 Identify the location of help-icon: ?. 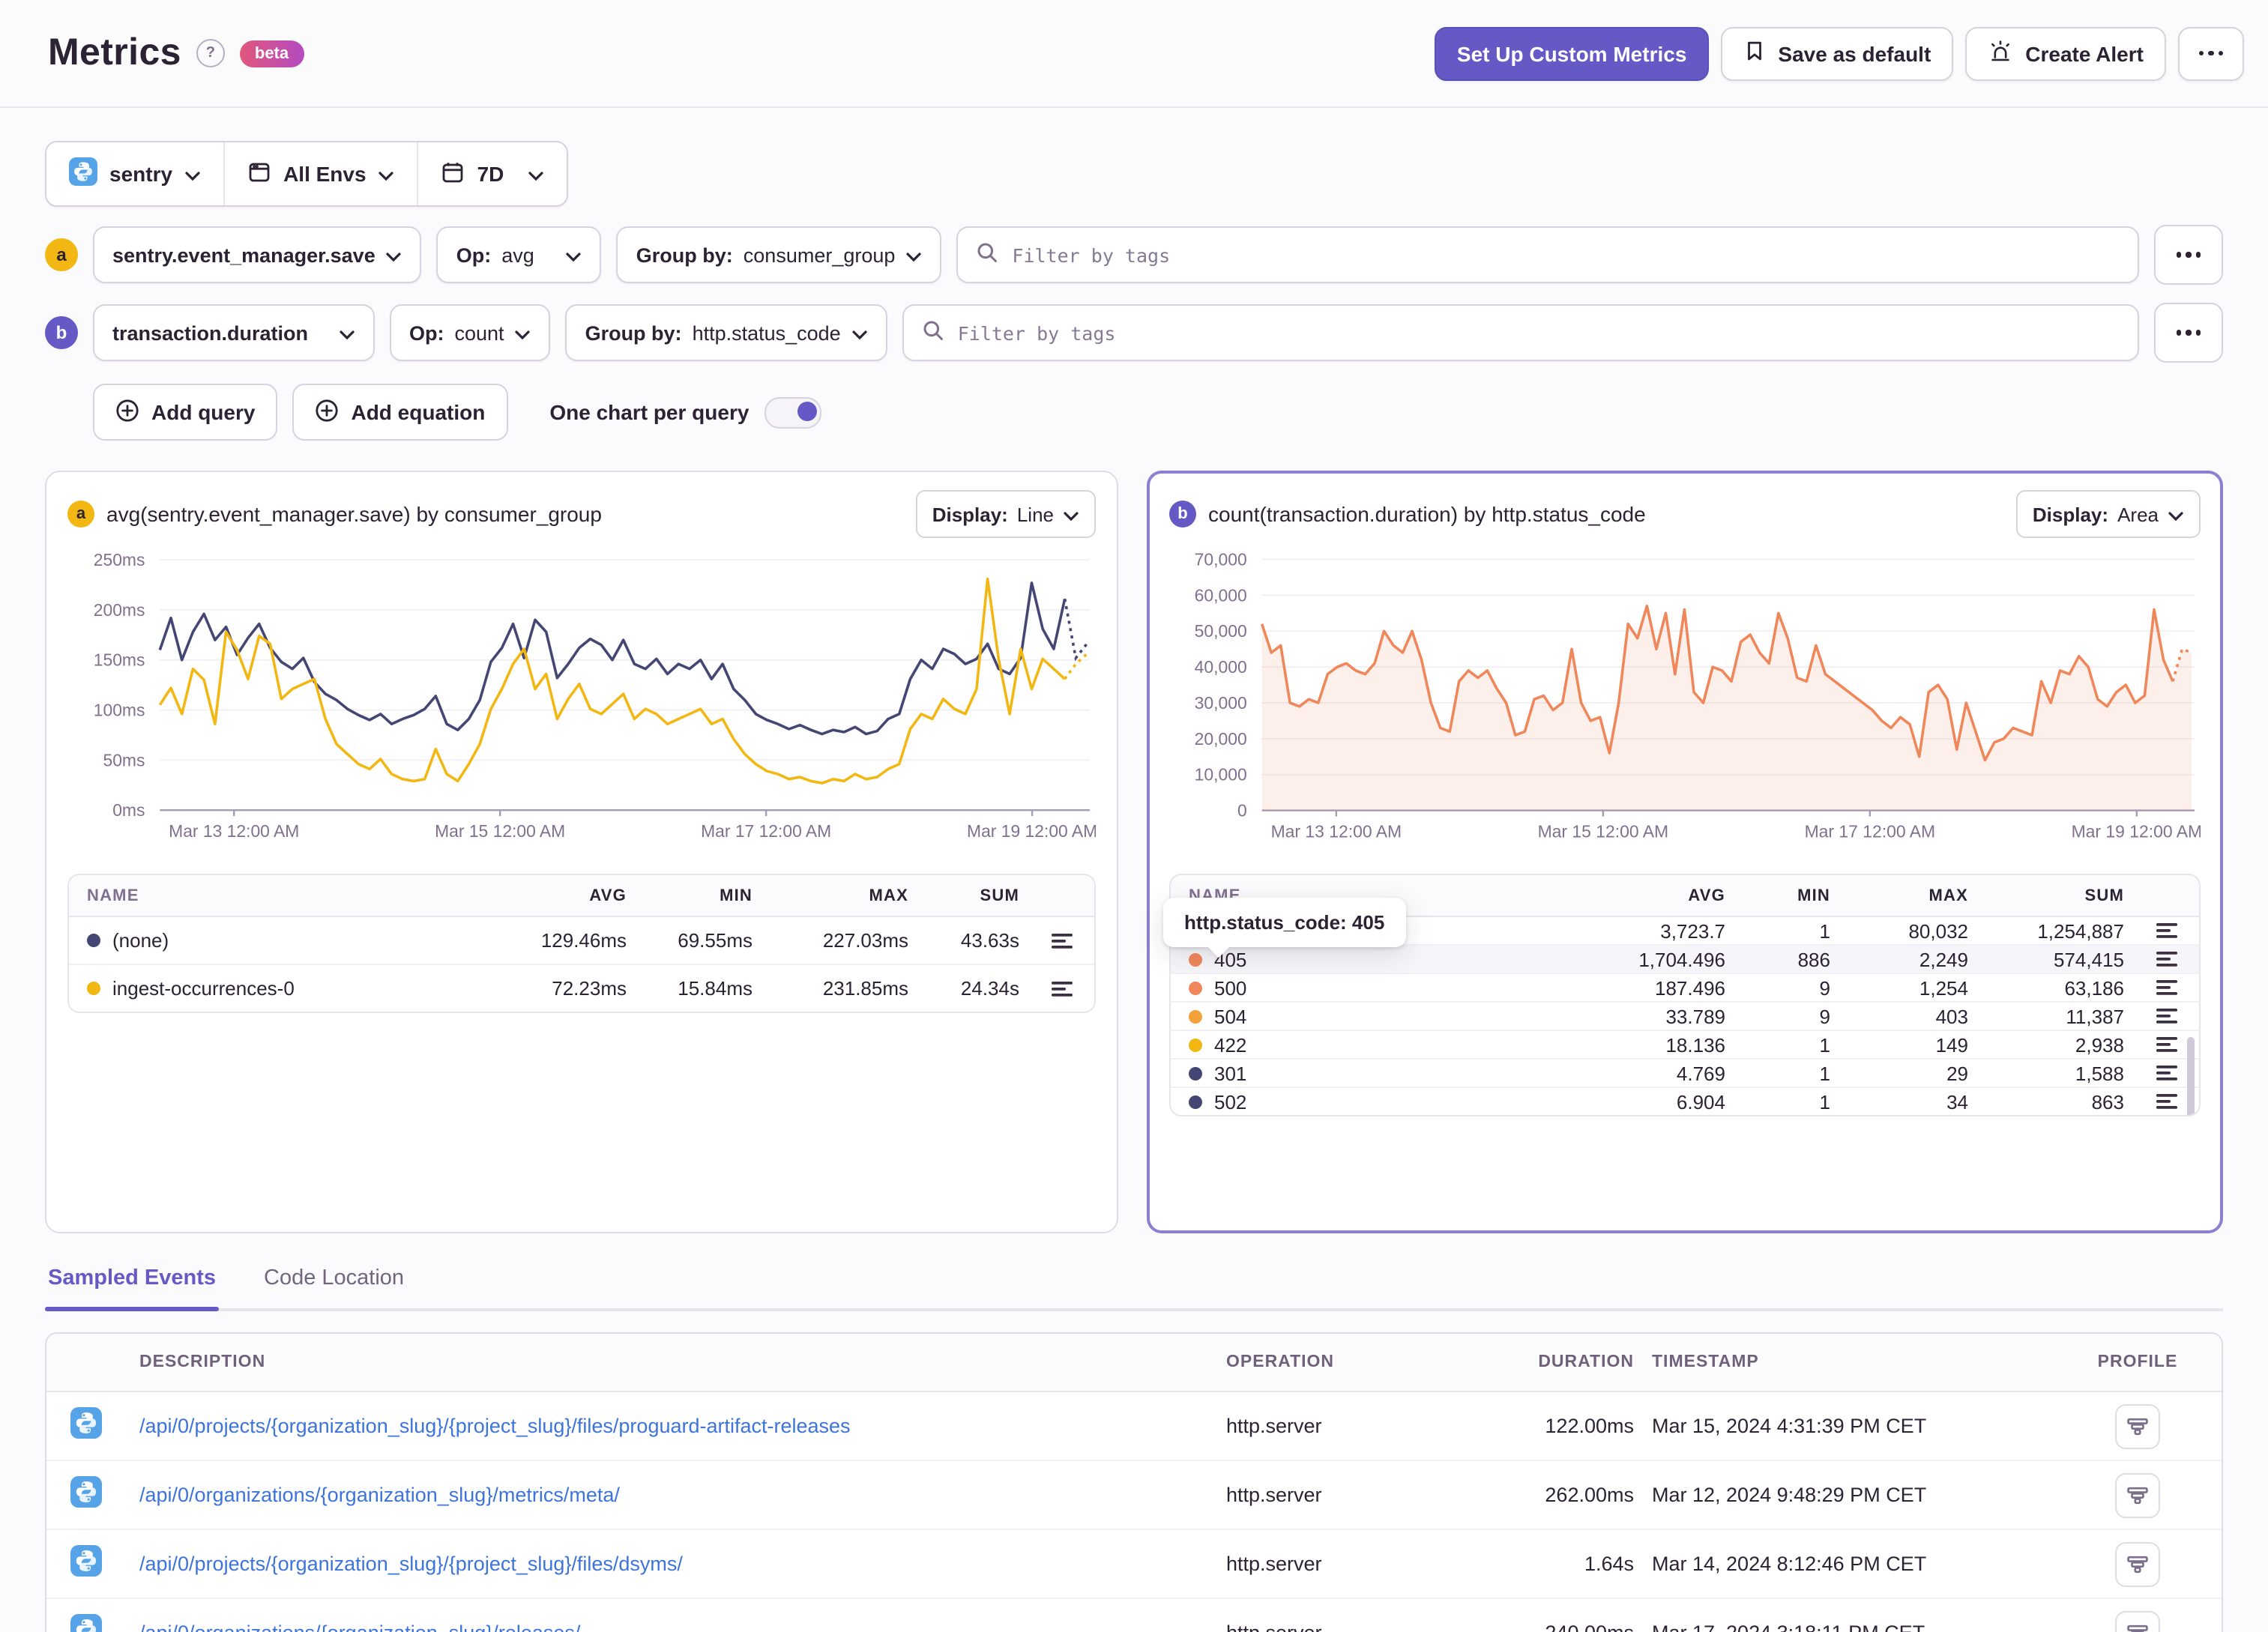
(210, 53).